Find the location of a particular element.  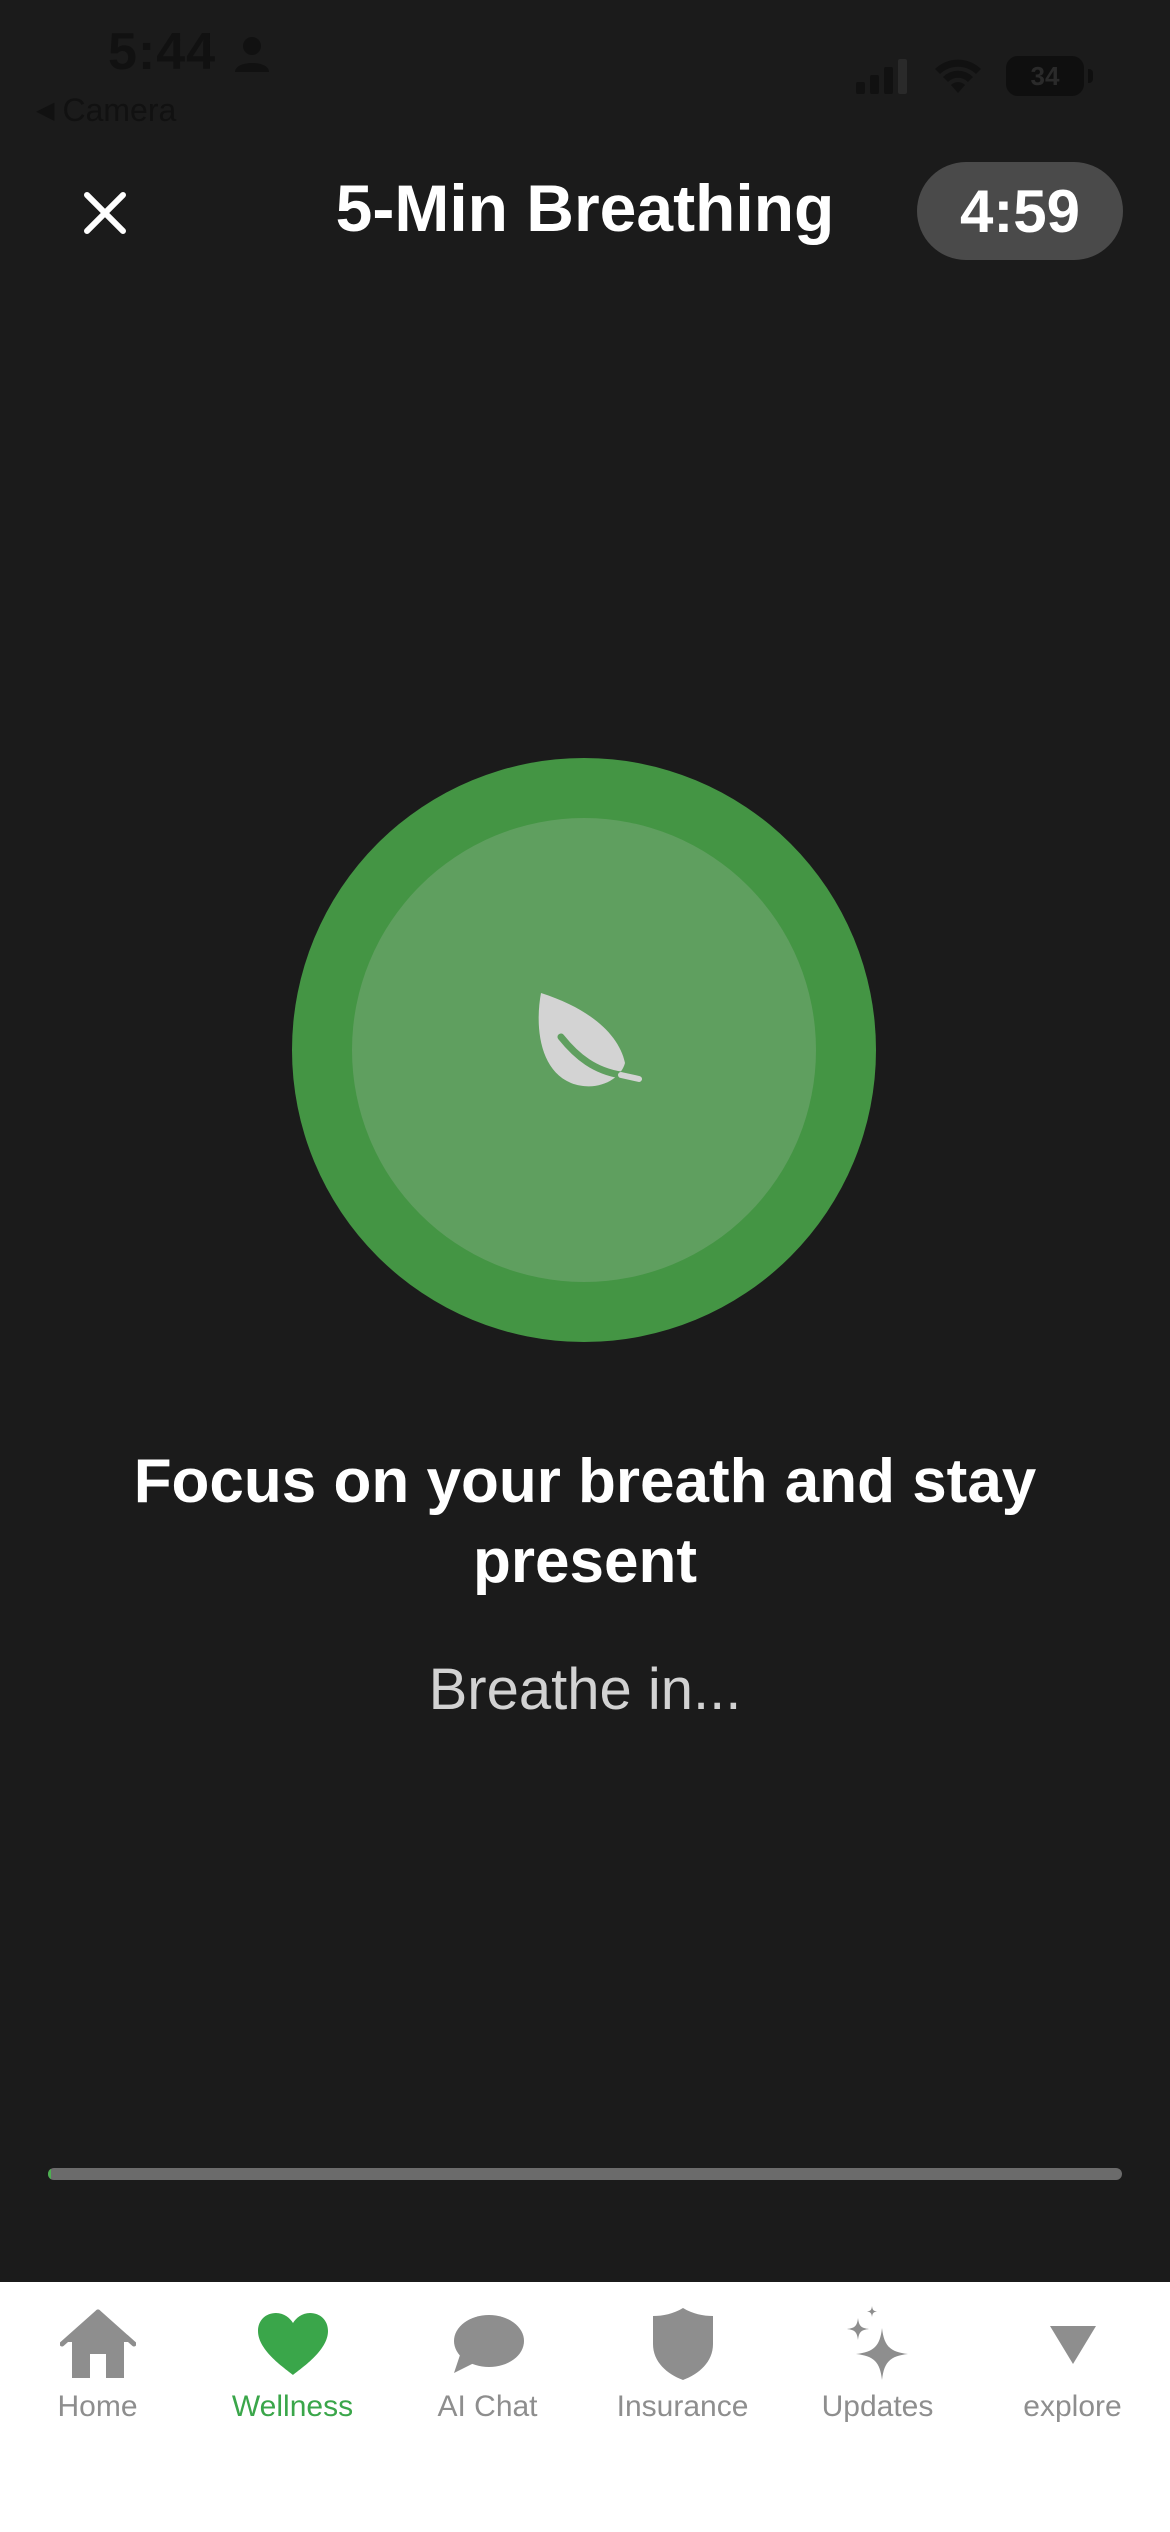

tab-wellness: Wellness is located at coordinates (292, 2362).